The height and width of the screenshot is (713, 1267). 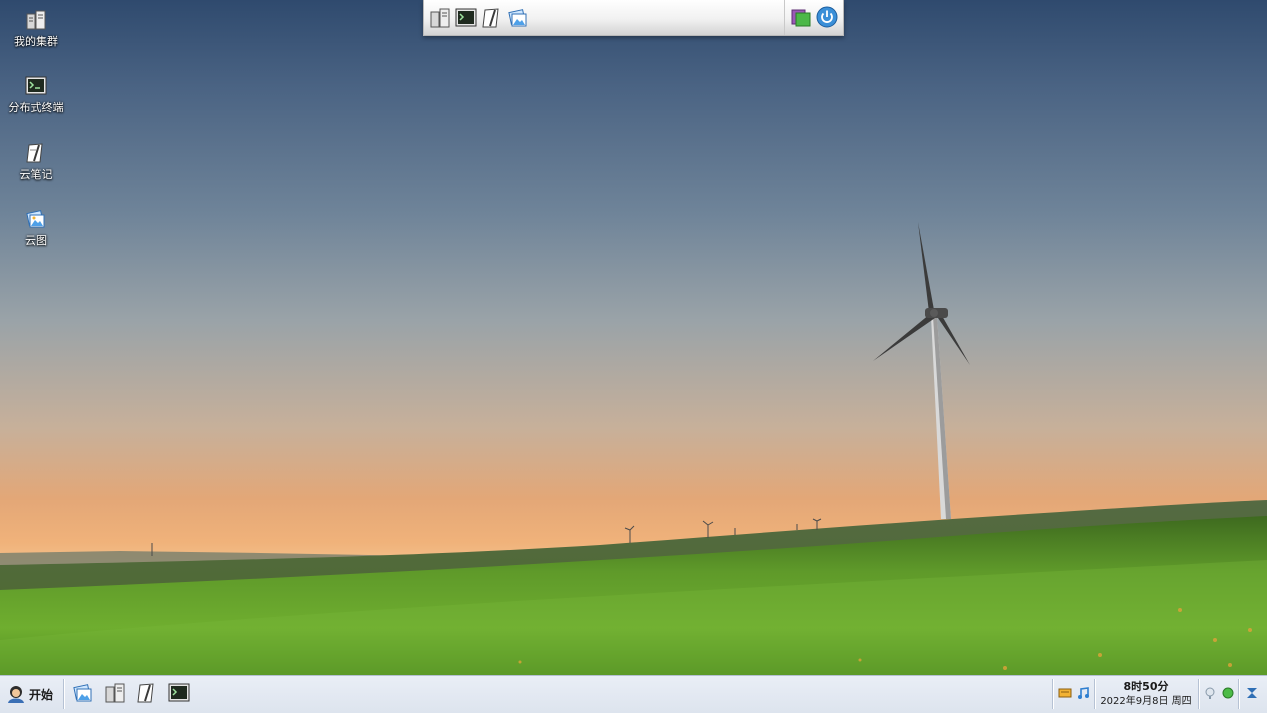 What do you see at coordinates (36, 240) in the screenshot?
I see `desktop-icon-label: 云图` at bounding box center [36, 240].